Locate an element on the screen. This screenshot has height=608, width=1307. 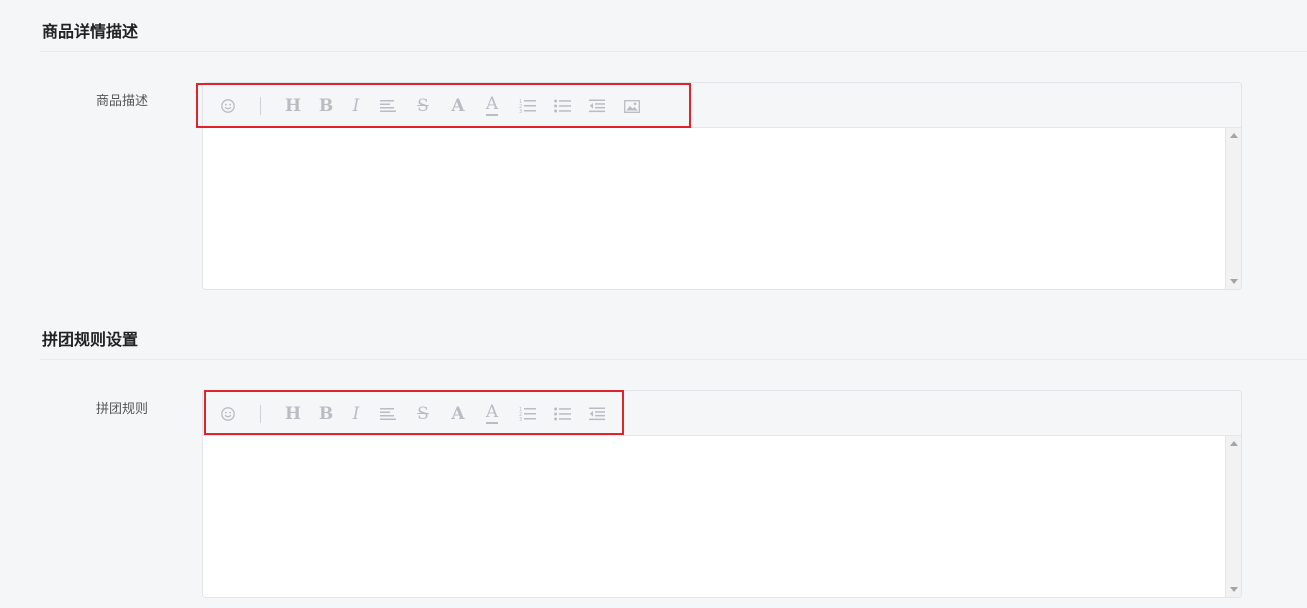
image-icon is located at coordinates (632, 106).